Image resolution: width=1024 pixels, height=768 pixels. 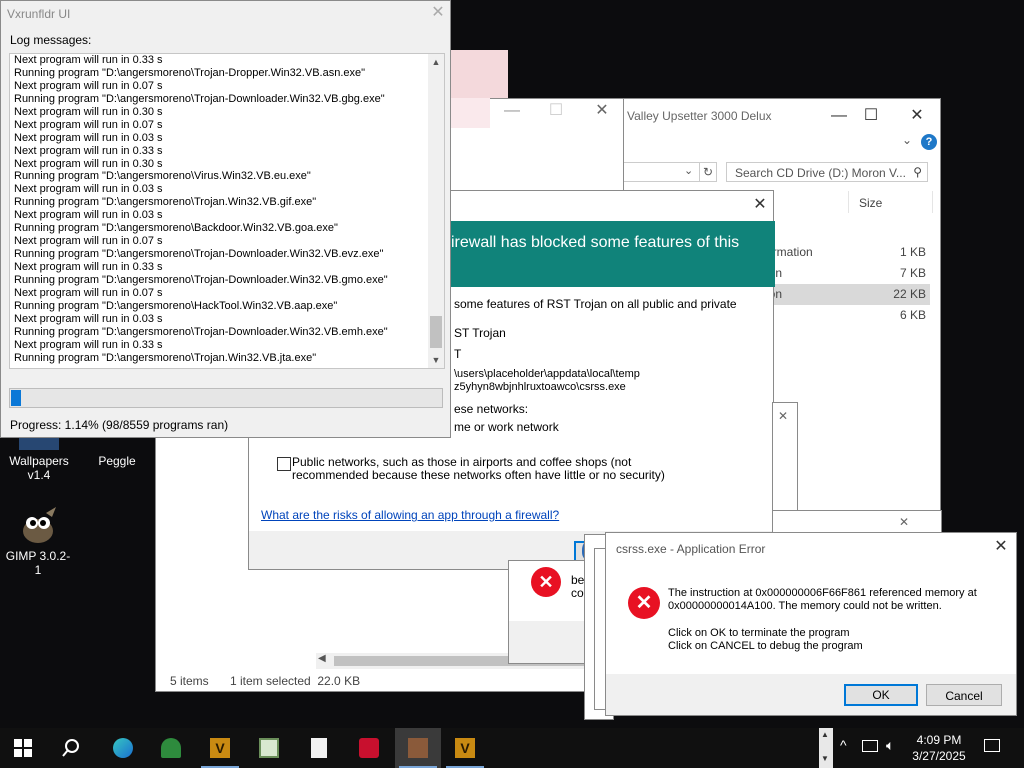 I want to click on red-app-icon, so click(x=369, y=748).